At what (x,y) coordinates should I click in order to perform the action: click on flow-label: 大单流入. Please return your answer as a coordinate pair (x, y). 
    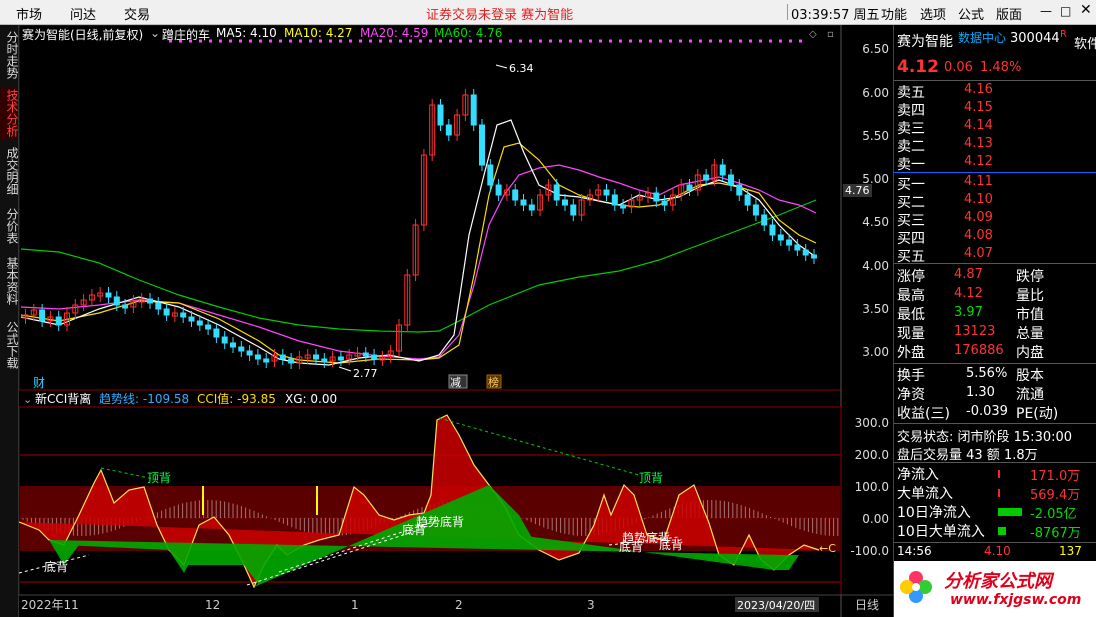
    Looking at the image, I should click on (925, 494).